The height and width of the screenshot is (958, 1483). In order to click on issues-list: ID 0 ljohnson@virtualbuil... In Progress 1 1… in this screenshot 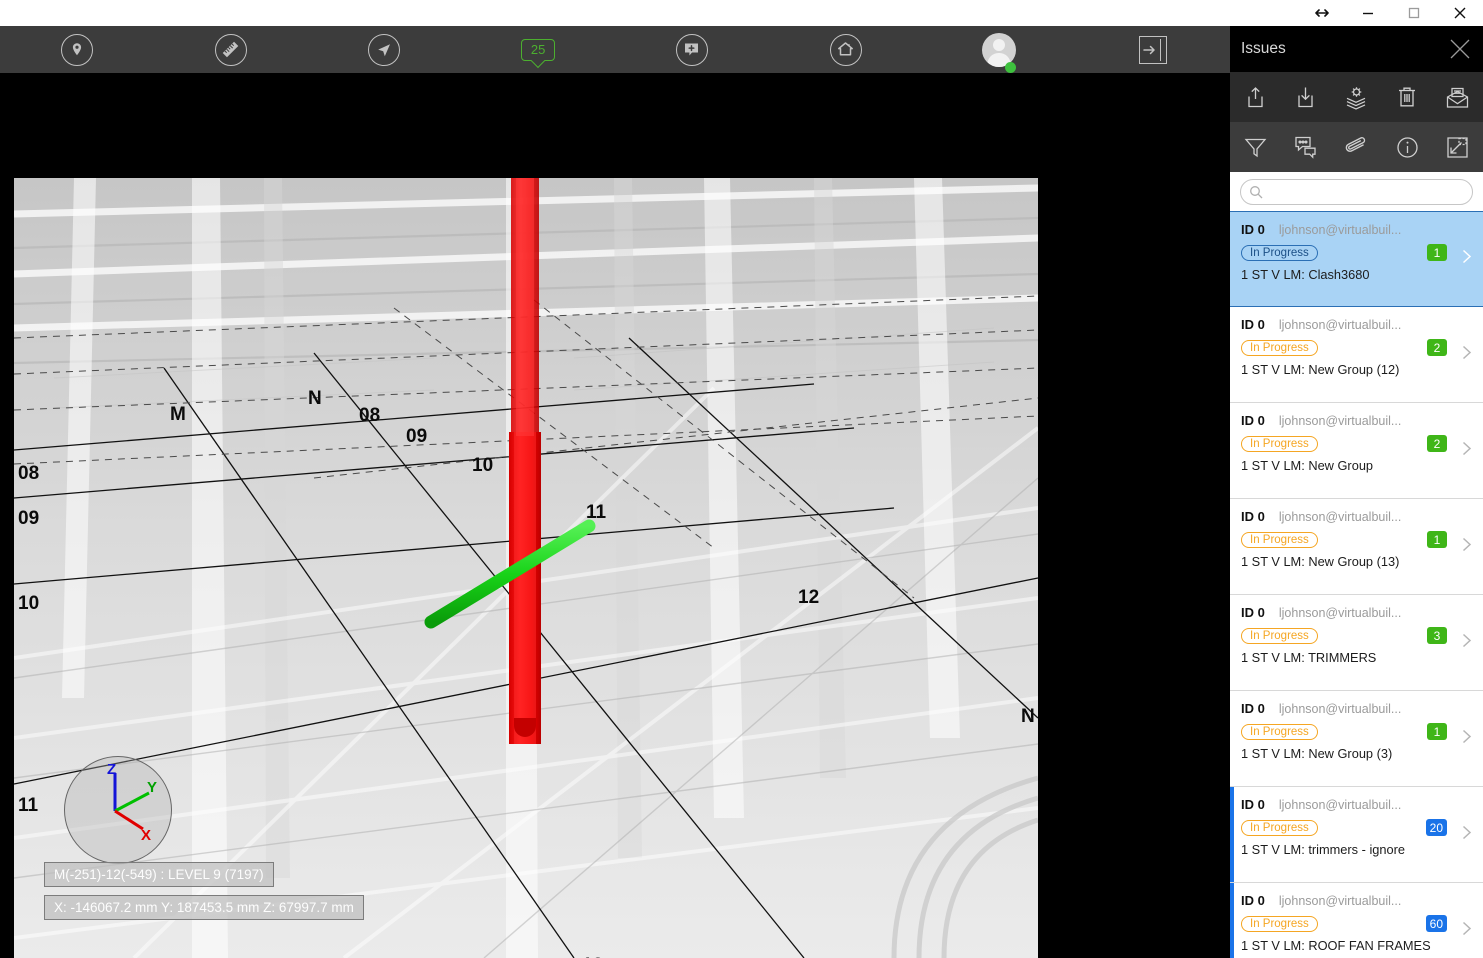, I will do `click(1356, 584)`.